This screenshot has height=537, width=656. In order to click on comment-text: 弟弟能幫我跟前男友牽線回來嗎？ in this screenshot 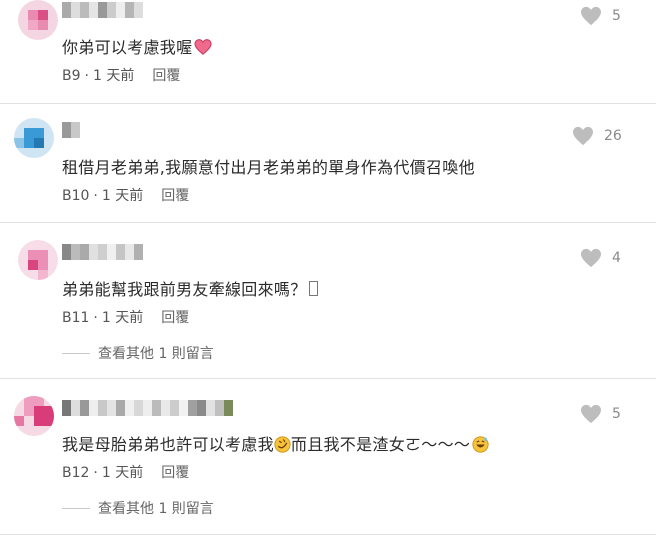, I will do `click(190, 288)`.